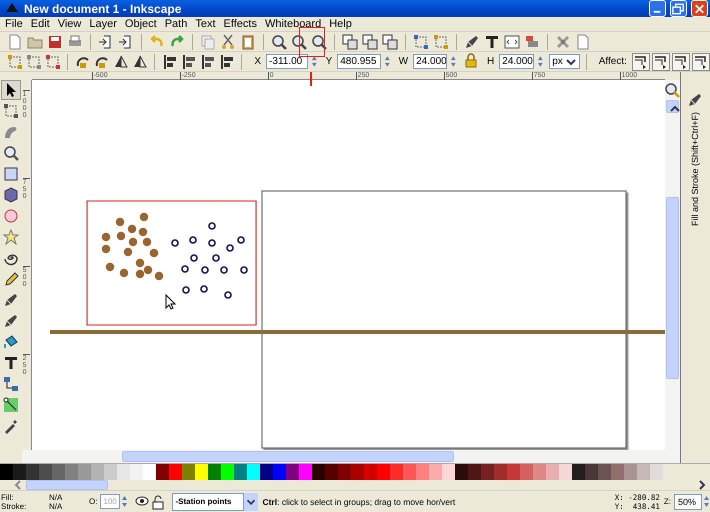 The image size is (710, 512). What do you see at coordinates (492, 42) in the screenshot?
I see `text-tool-icon` at bounding box center [492, 42].